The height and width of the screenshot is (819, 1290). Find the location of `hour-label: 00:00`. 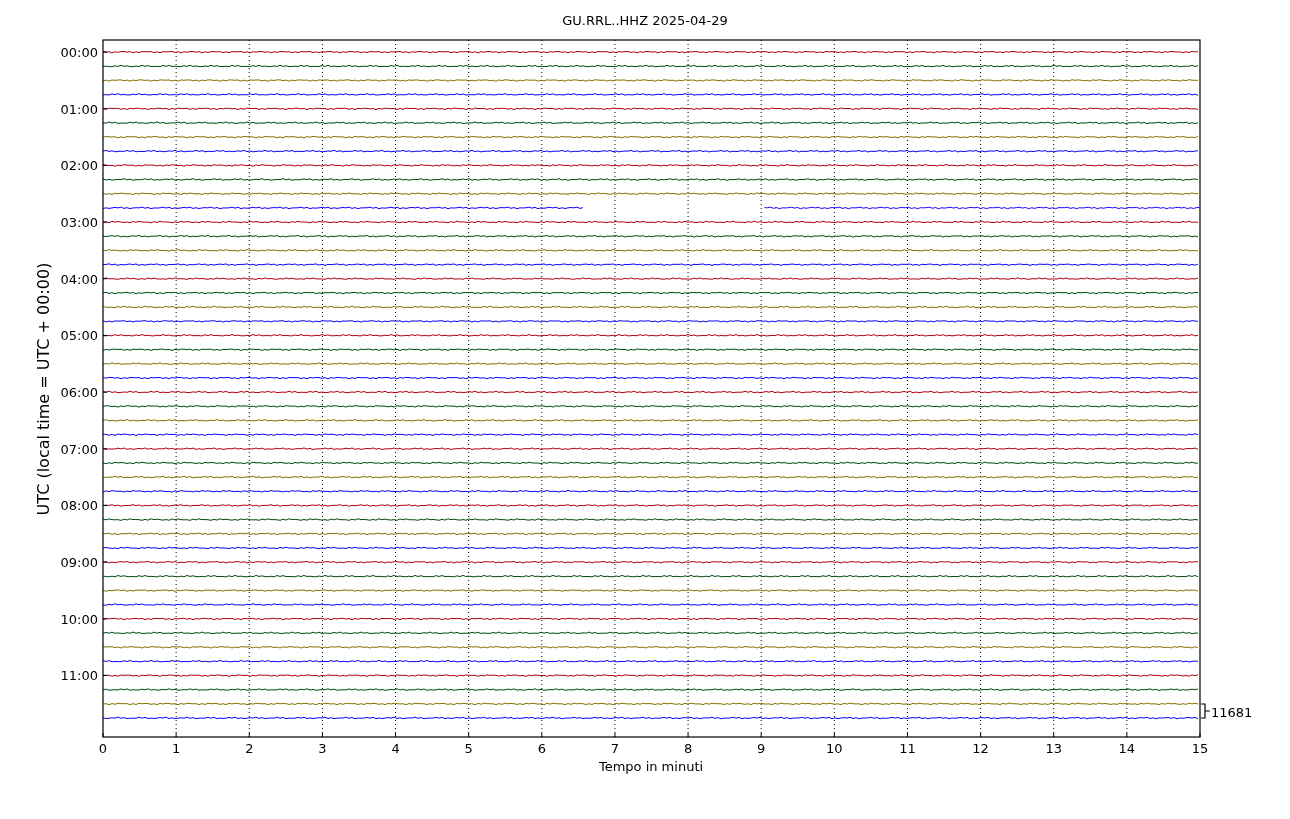

hour-label: 00:00 is located at coordinates (79, 52).